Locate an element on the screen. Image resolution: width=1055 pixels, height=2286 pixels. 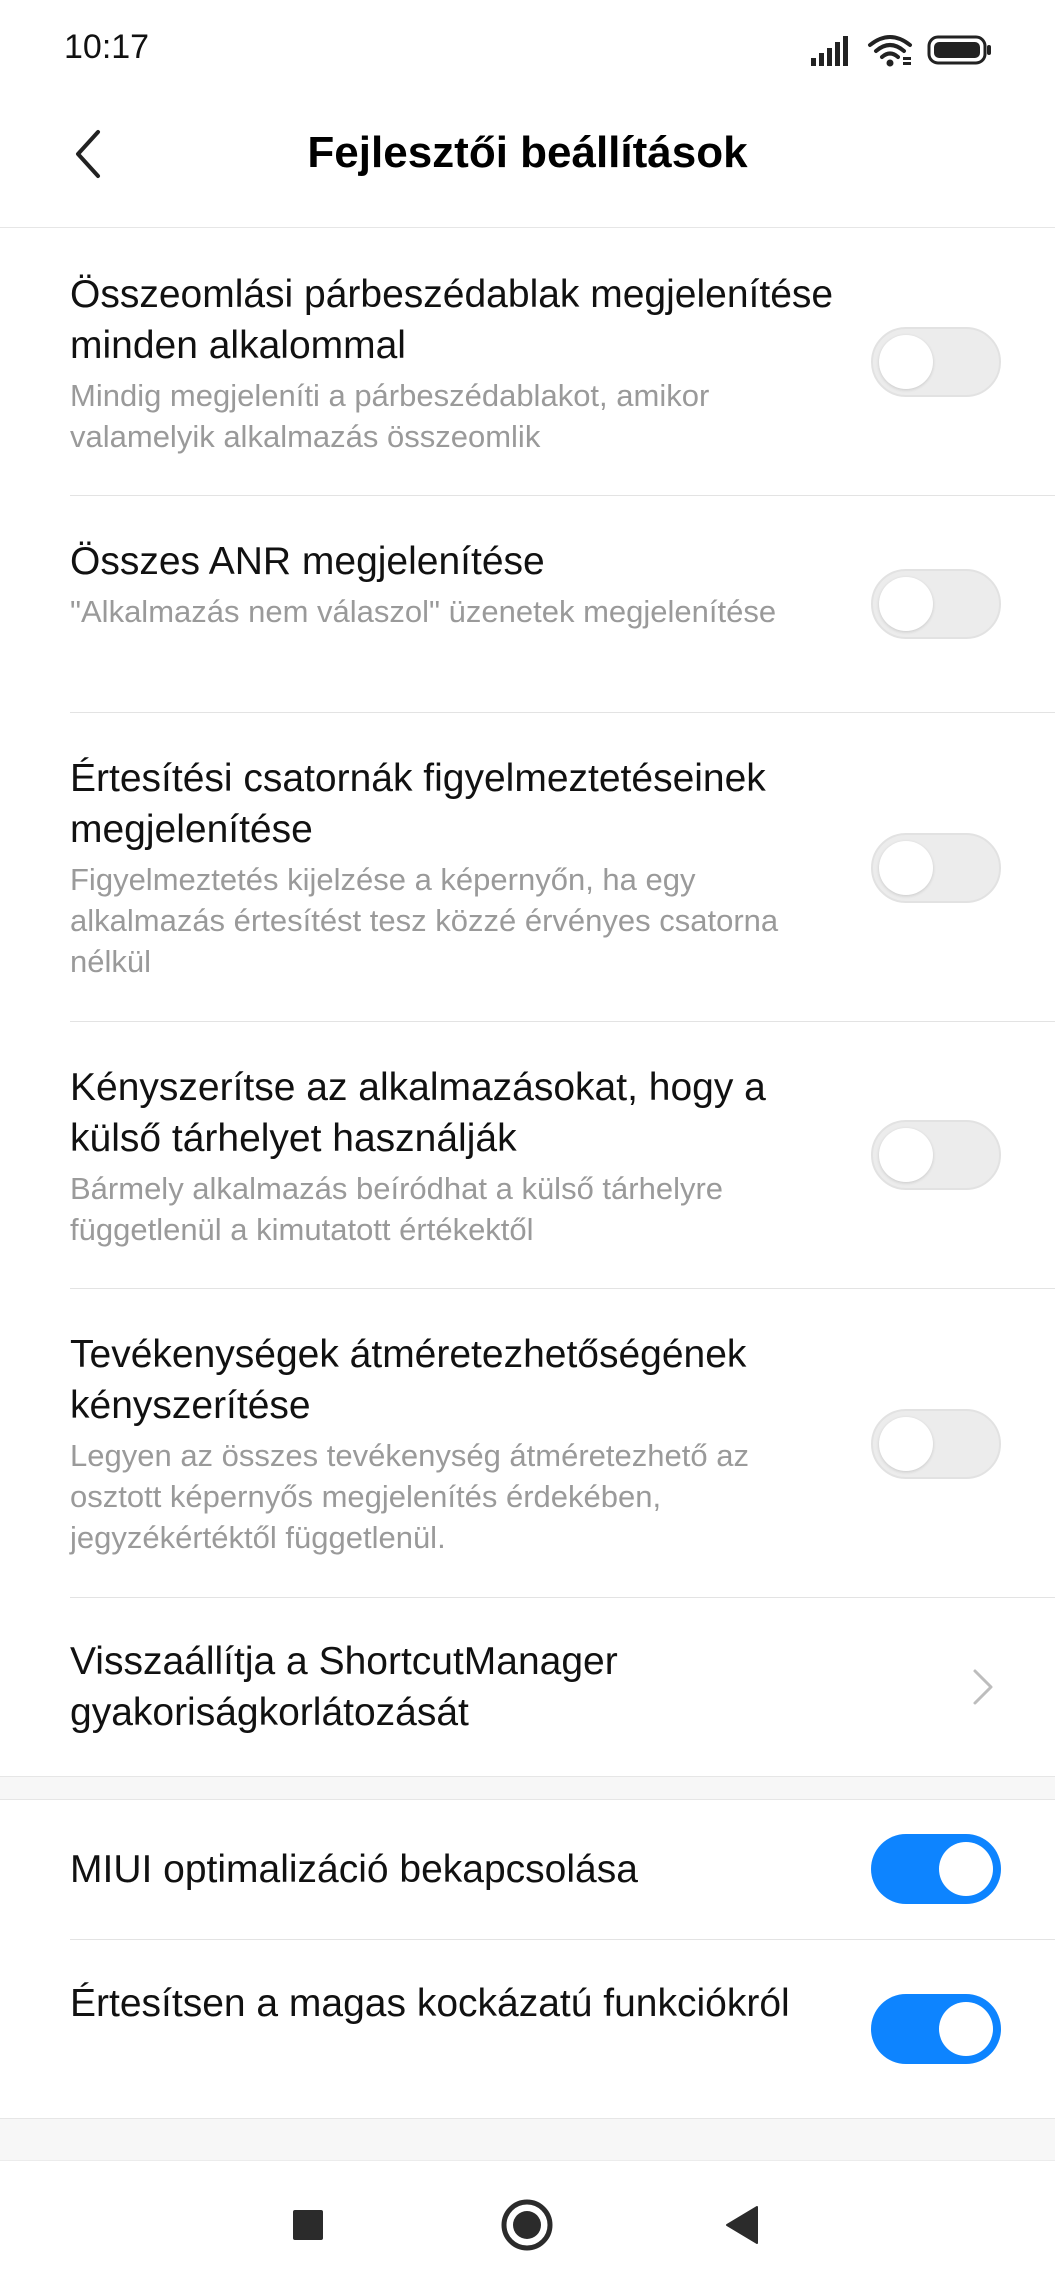
back-triangle-icon is located at coordinates (742, 2225).